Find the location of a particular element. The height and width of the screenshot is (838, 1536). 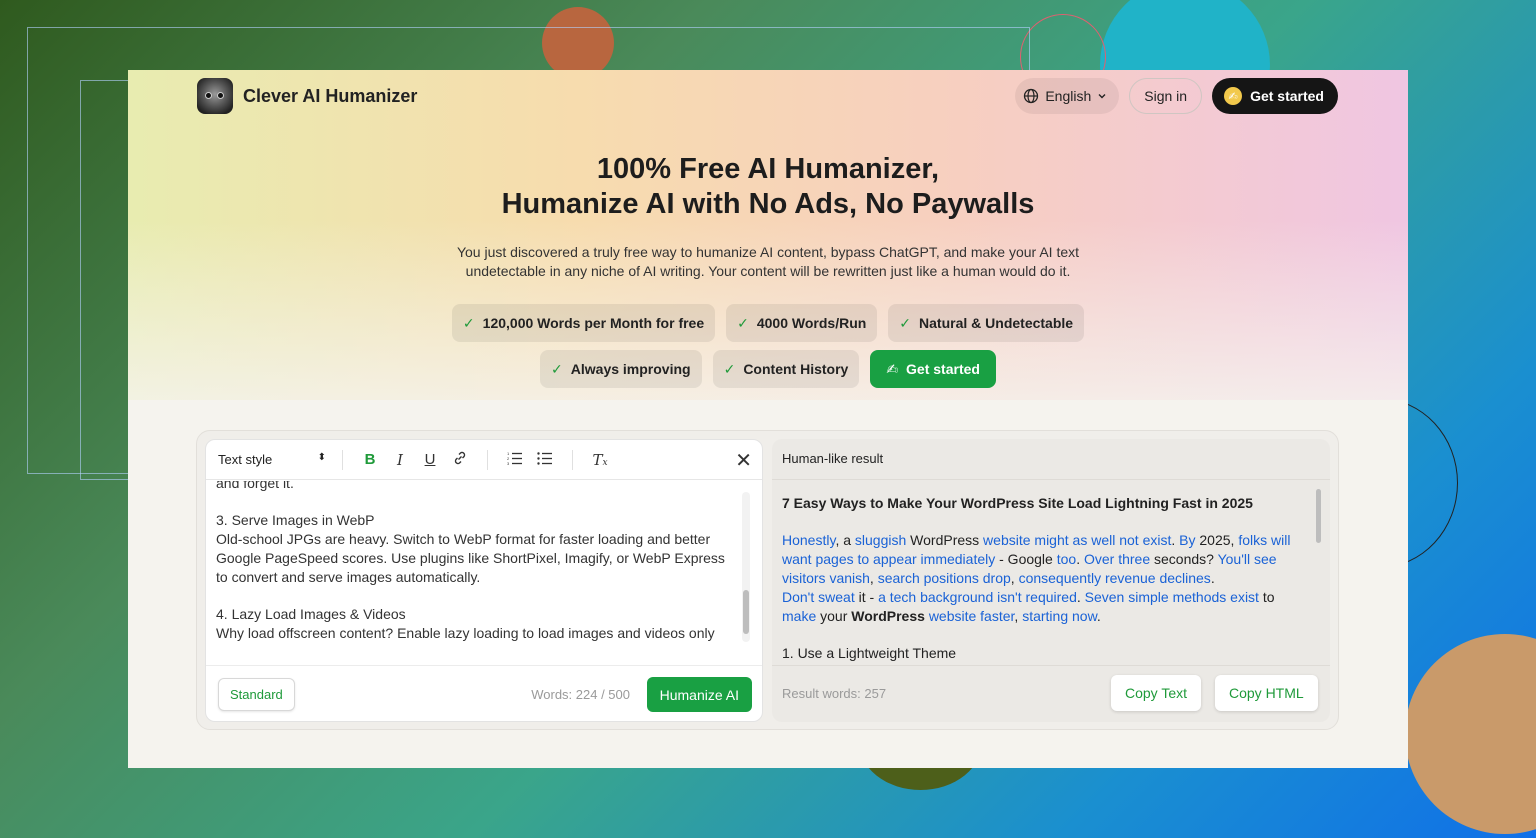

feature-pill: ✓ 120,000 Words per Month for free is located at coordinates (583, 323).